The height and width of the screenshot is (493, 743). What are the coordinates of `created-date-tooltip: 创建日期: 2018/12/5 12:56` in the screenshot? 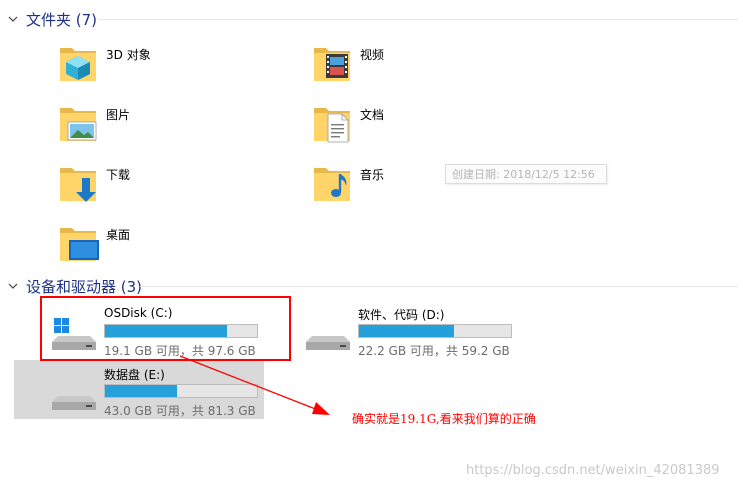 It's located at (526, 174).